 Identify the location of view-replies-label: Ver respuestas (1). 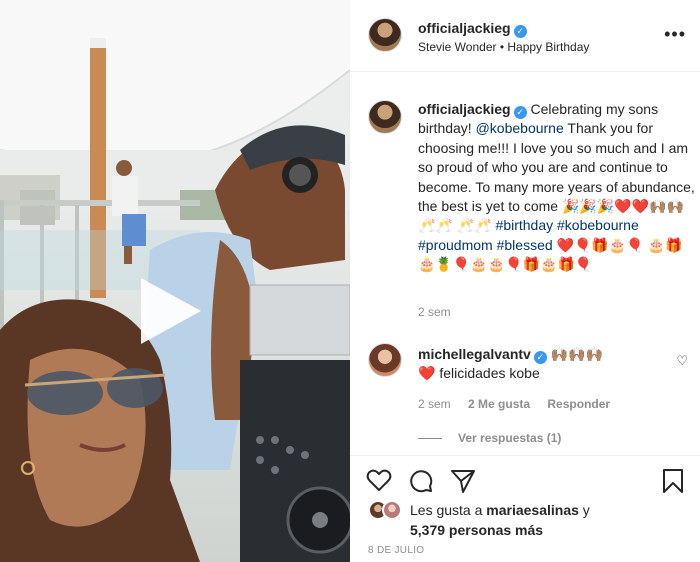
(510, 438).